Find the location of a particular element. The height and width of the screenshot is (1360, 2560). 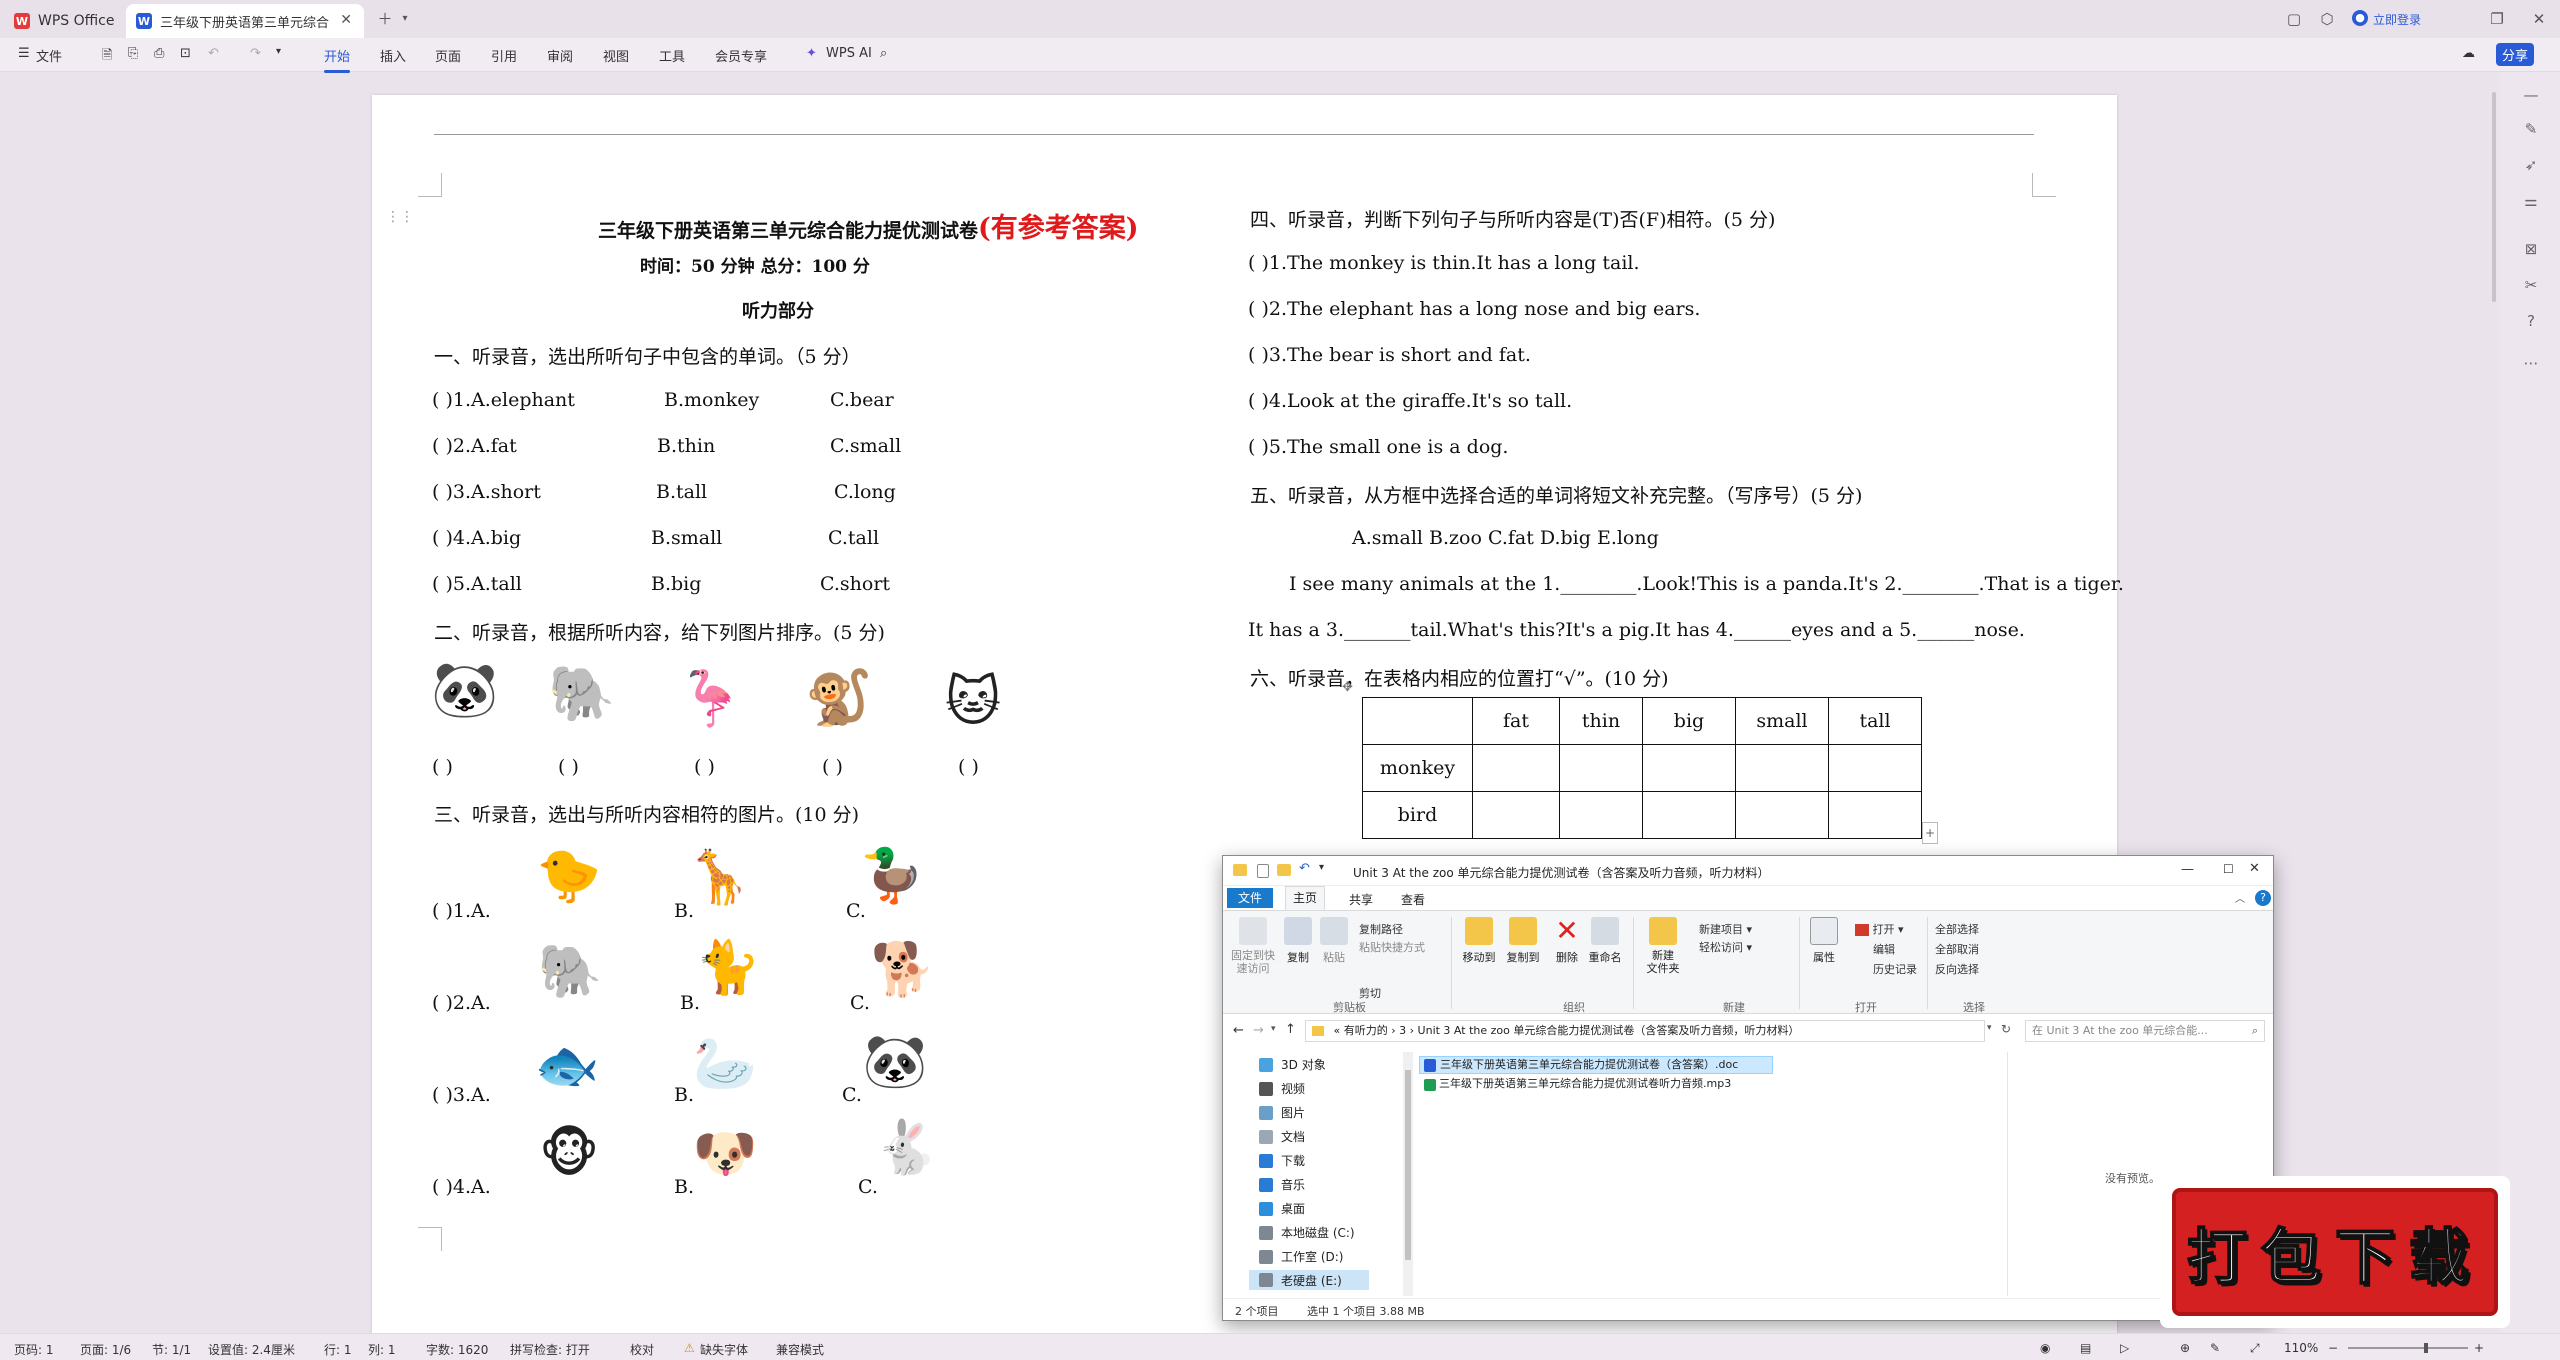

zoom-slider-thumb is located at coordinates (2426, 1348).